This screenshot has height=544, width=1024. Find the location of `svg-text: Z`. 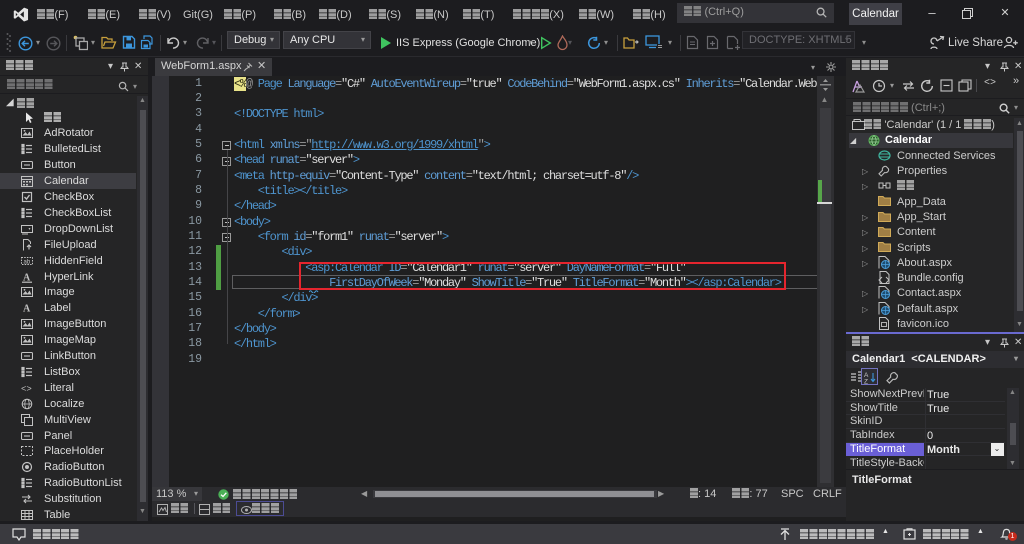

svg-text: Z is located at coordinates (866, 382).